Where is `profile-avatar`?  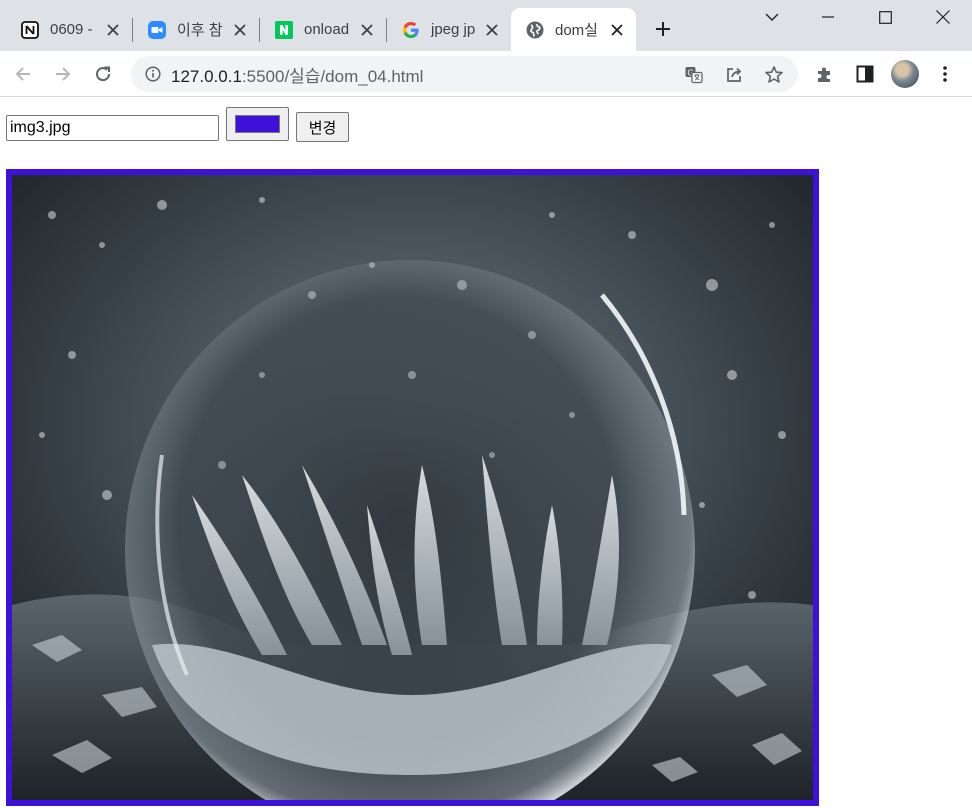
profile-avatar is located at coordinates (905, 74).